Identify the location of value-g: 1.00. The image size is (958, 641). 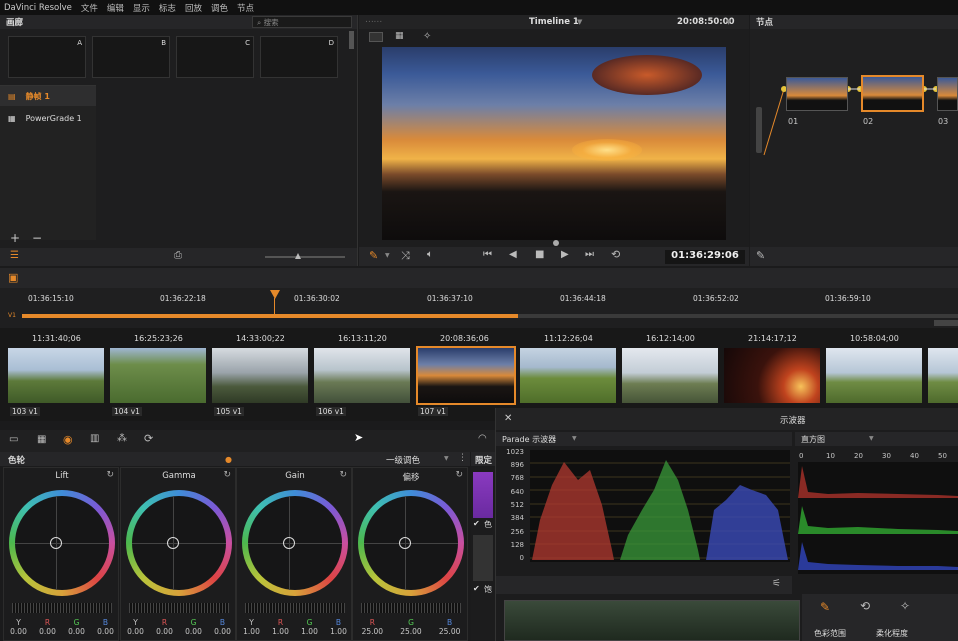
(309, 631).